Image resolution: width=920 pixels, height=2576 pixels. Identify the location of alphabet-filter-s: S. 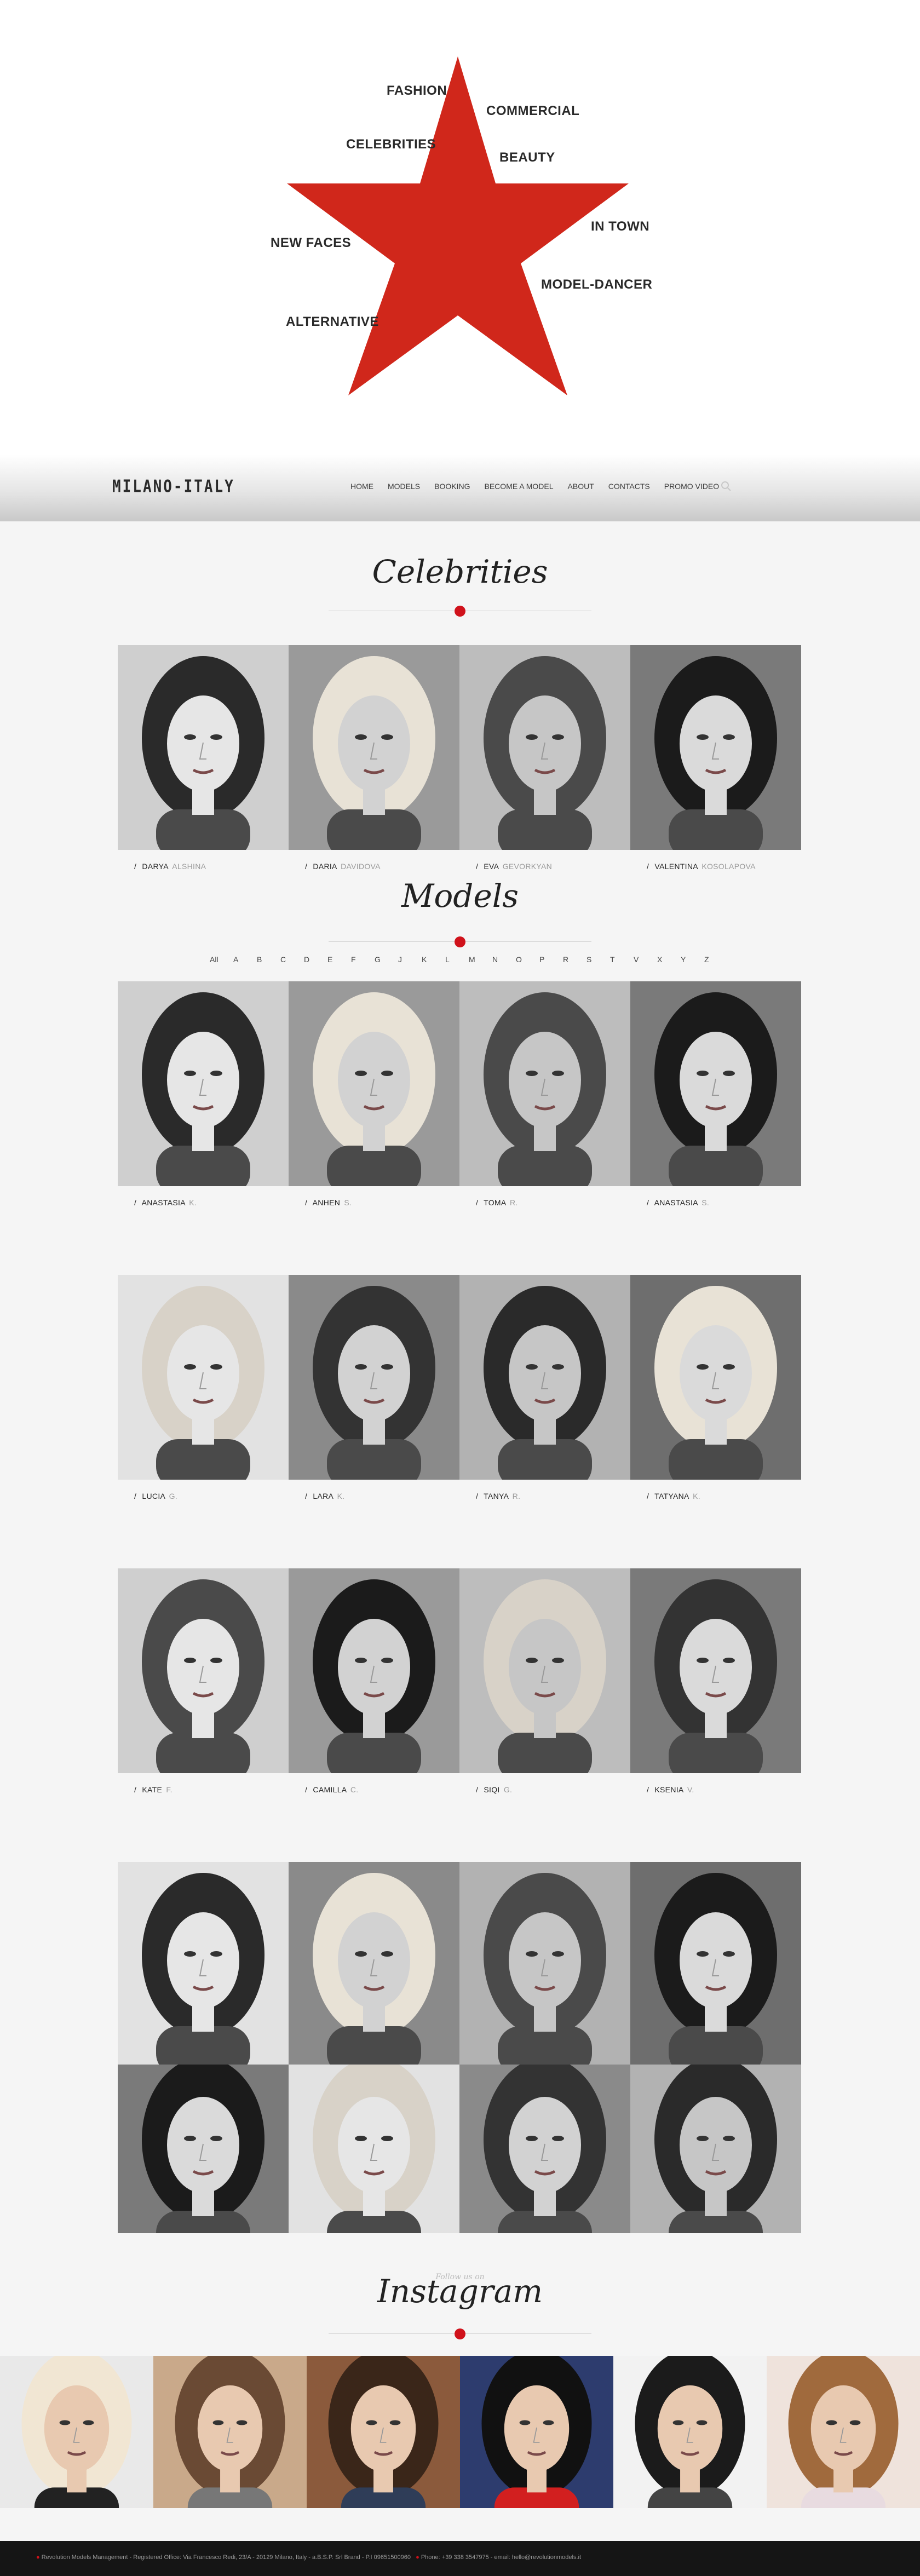
(598, 959).